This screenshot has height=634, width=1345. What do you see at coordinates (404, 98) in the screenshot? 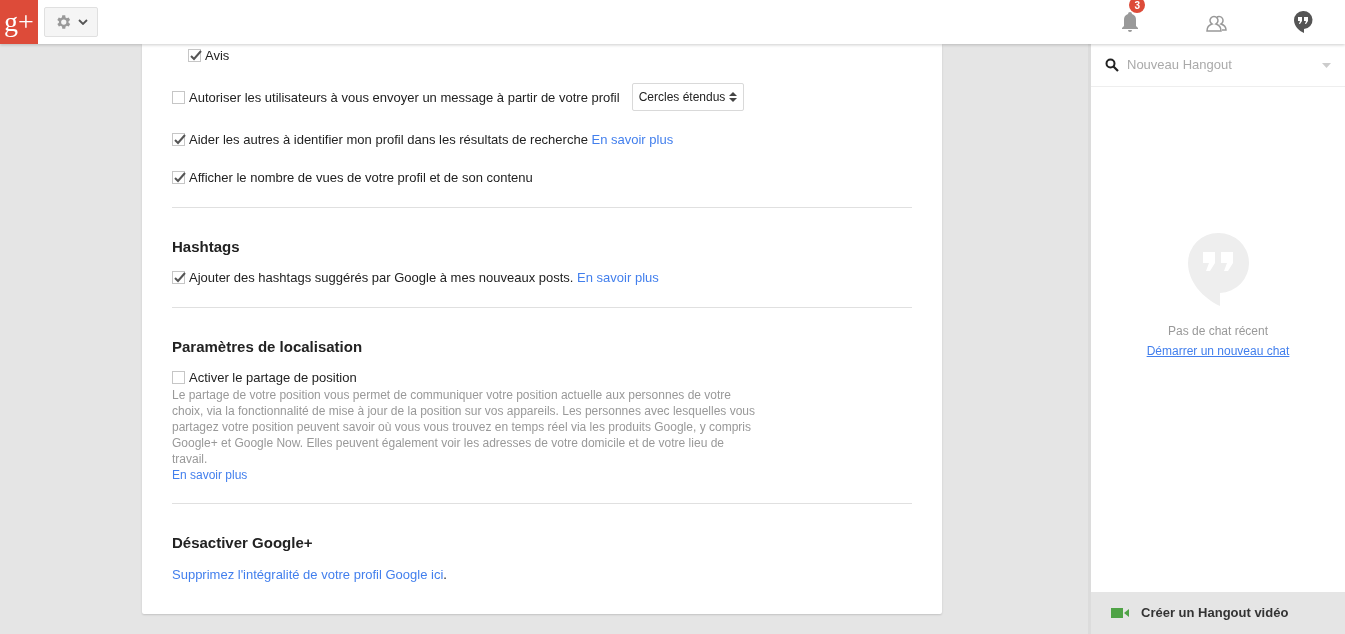
I see `option-label: Autoriser les utilisateurs à vous envoyer un message à partir de votre profil` at bounding box center [404, 98].